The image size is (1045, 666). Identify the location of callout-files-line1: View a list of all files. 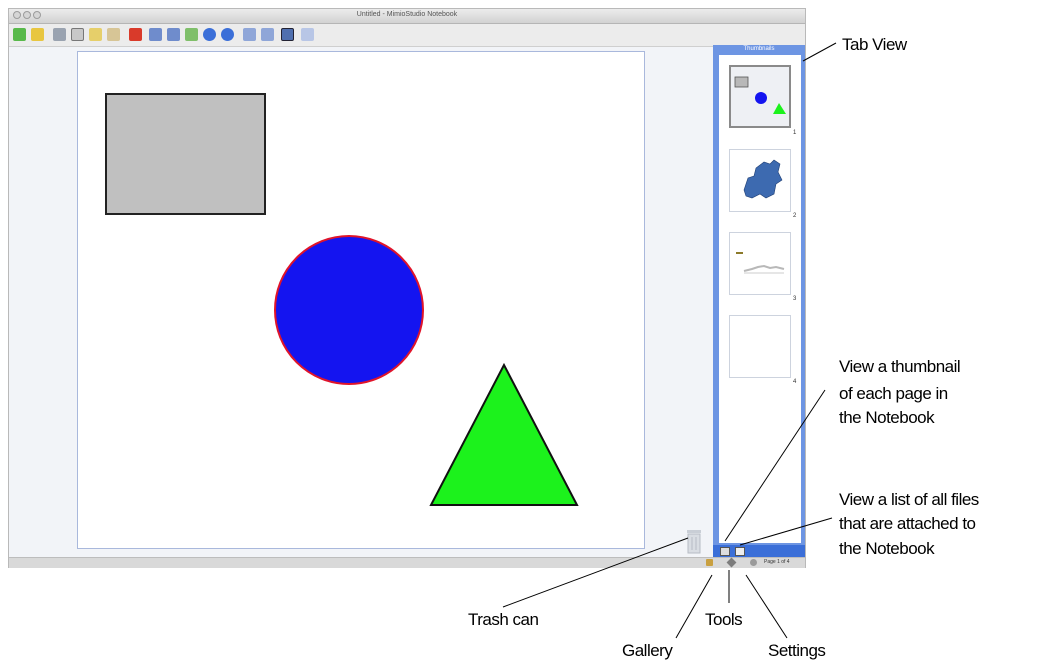
(909, 499).